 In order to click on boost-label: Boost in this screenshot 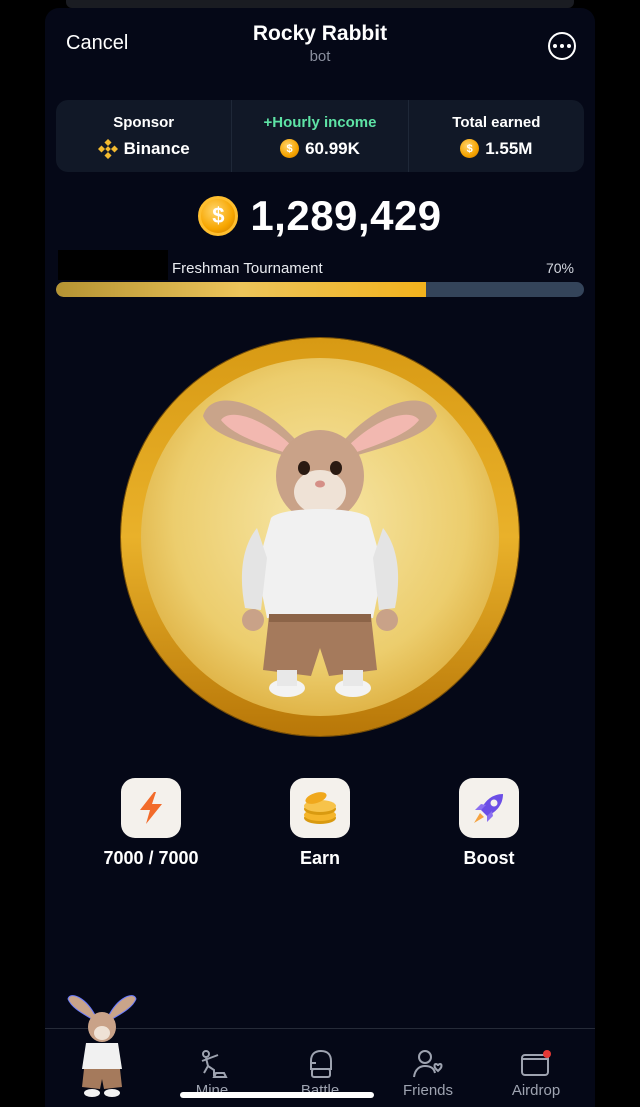, I will do `click(489, 858)`.